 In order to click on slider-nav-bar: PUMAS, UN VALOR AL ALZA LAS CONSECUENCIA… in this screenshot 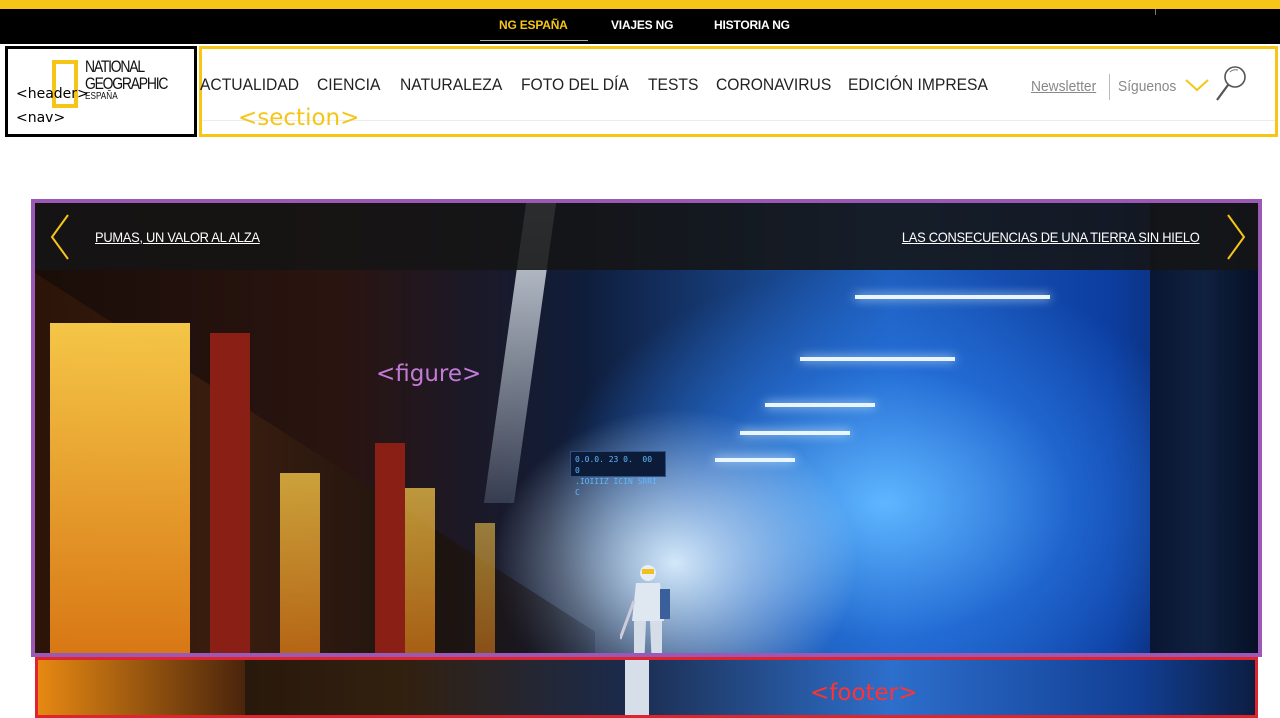, I will do `click(646, 236)`.